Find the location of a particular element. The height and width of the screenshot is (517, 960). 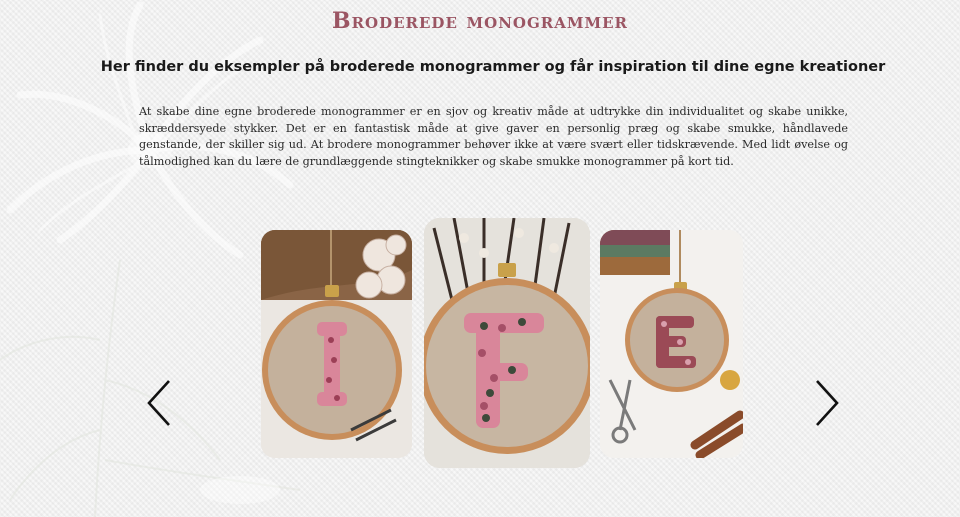

page-title: Broderede monogrammer is located at coordinates (480, 21).